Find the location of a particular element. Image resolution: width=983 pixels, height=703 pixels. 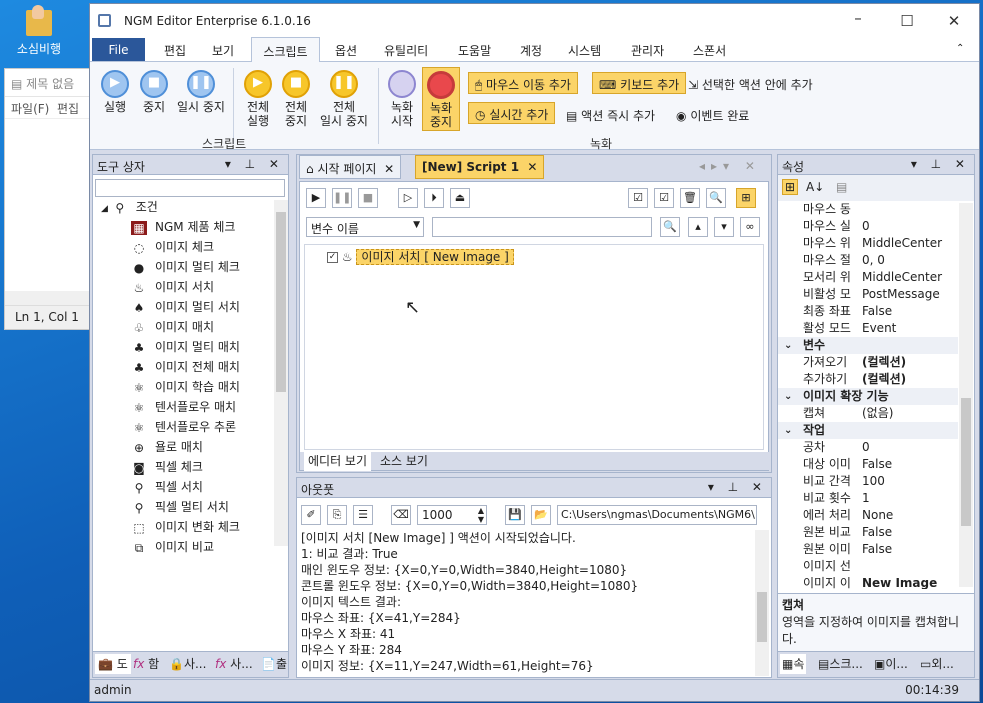

stepper-arrows-icon: ▲ ▼ is located at coordinates (481, 515).